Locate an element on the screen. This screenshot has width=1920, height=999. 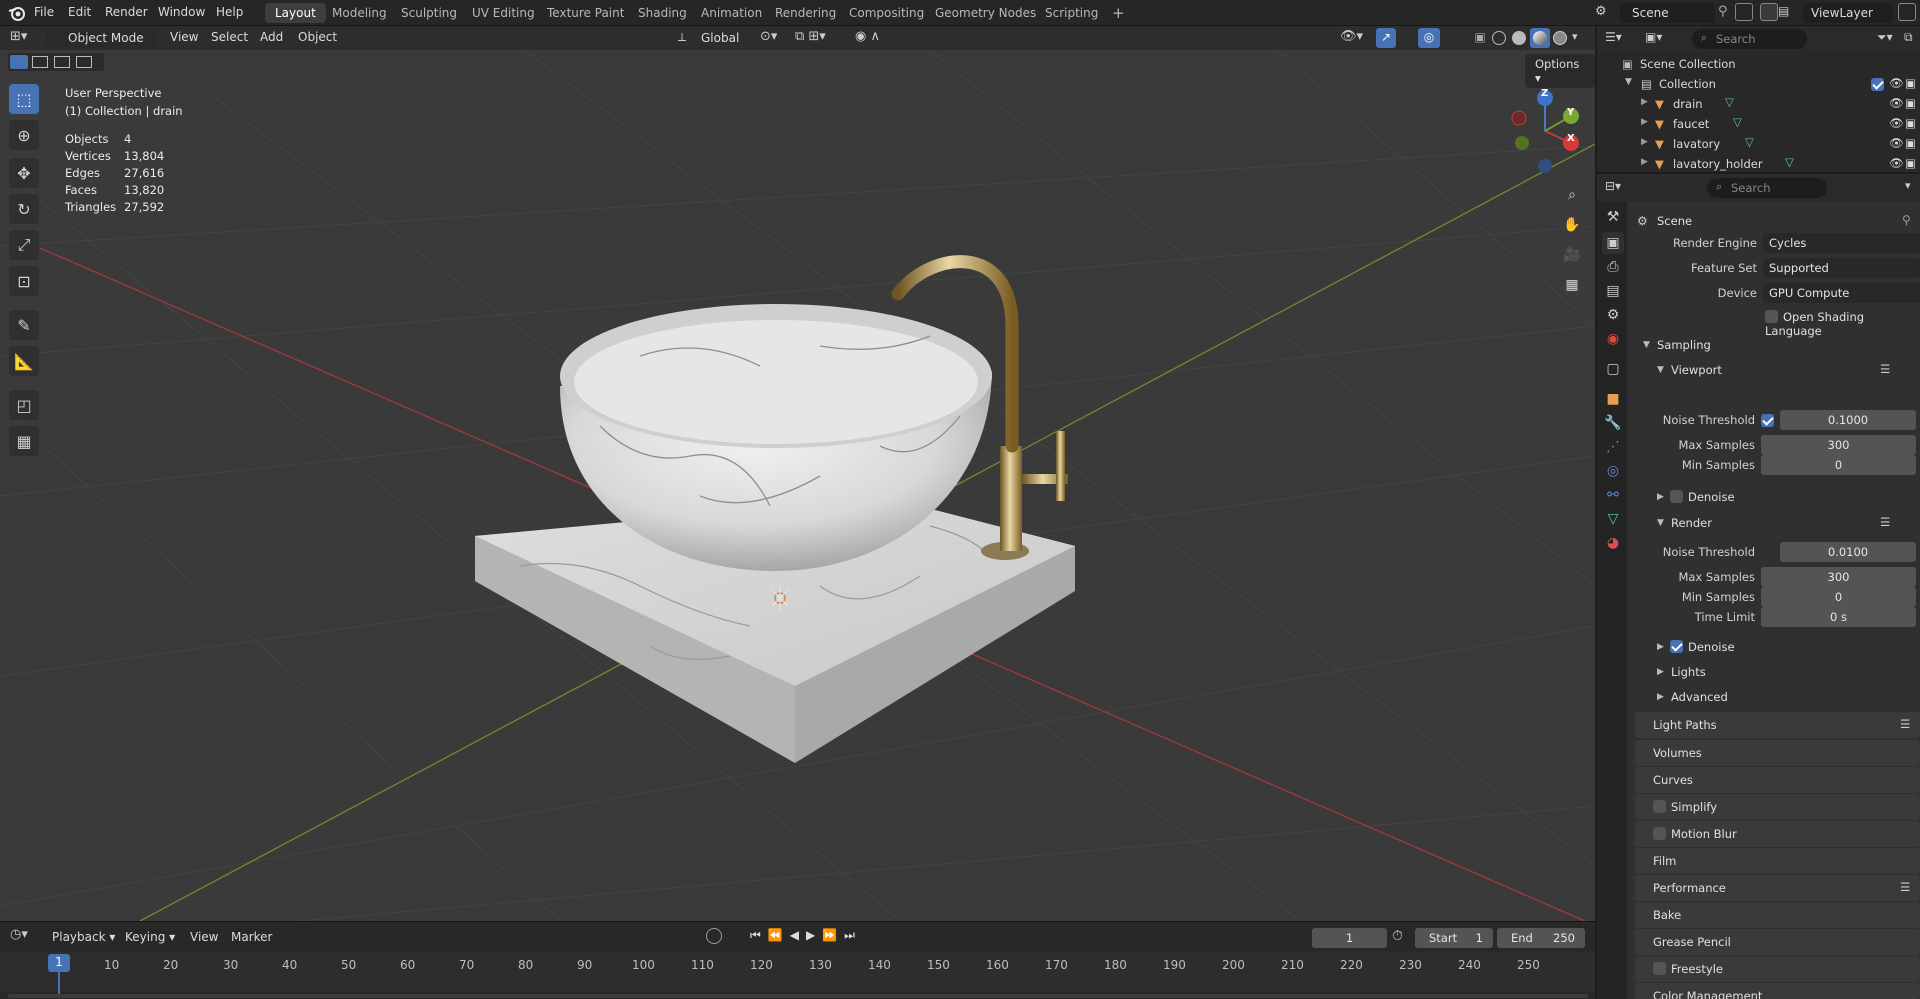
render-subpanel-header: Render is located at coordinates (1691, 523).